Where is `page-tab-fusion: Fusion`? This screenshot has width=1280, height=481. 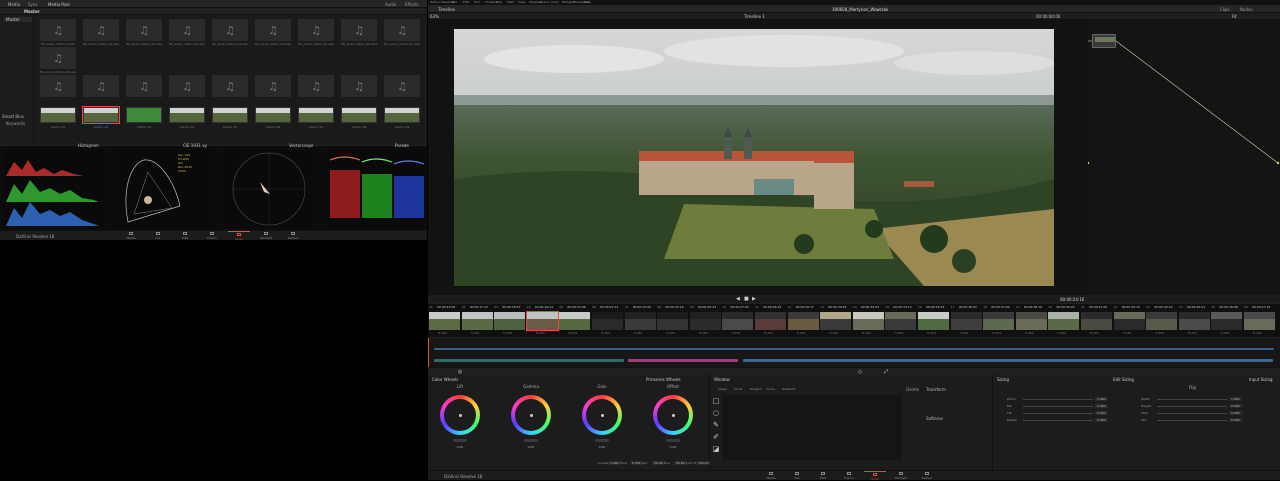
page-tab-fusion: Fusion is located at coordinates (212, 236).